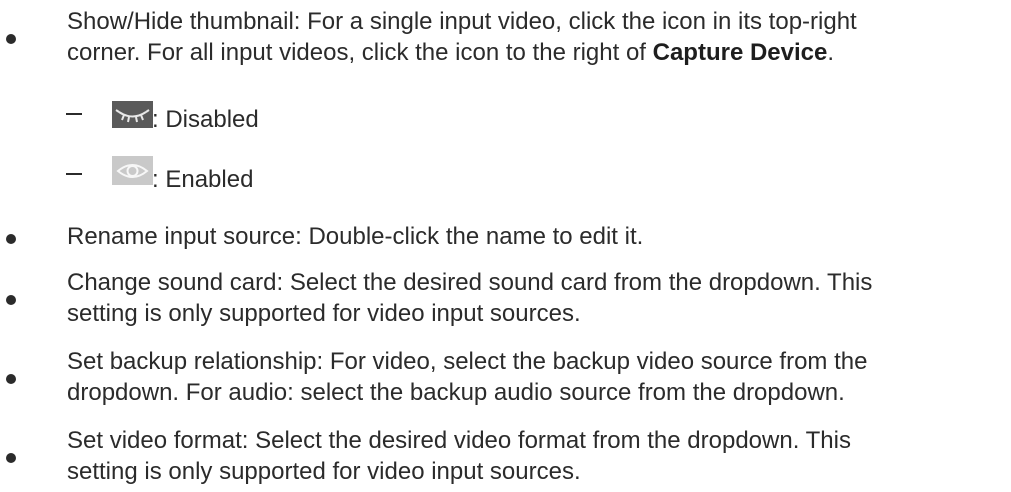 The width and height of the screenshot is (1011, 492). What do you see at coordinates (132, 114) in the screenshot?
I see `eye-closed-icon` at bounding box center [132, 114].